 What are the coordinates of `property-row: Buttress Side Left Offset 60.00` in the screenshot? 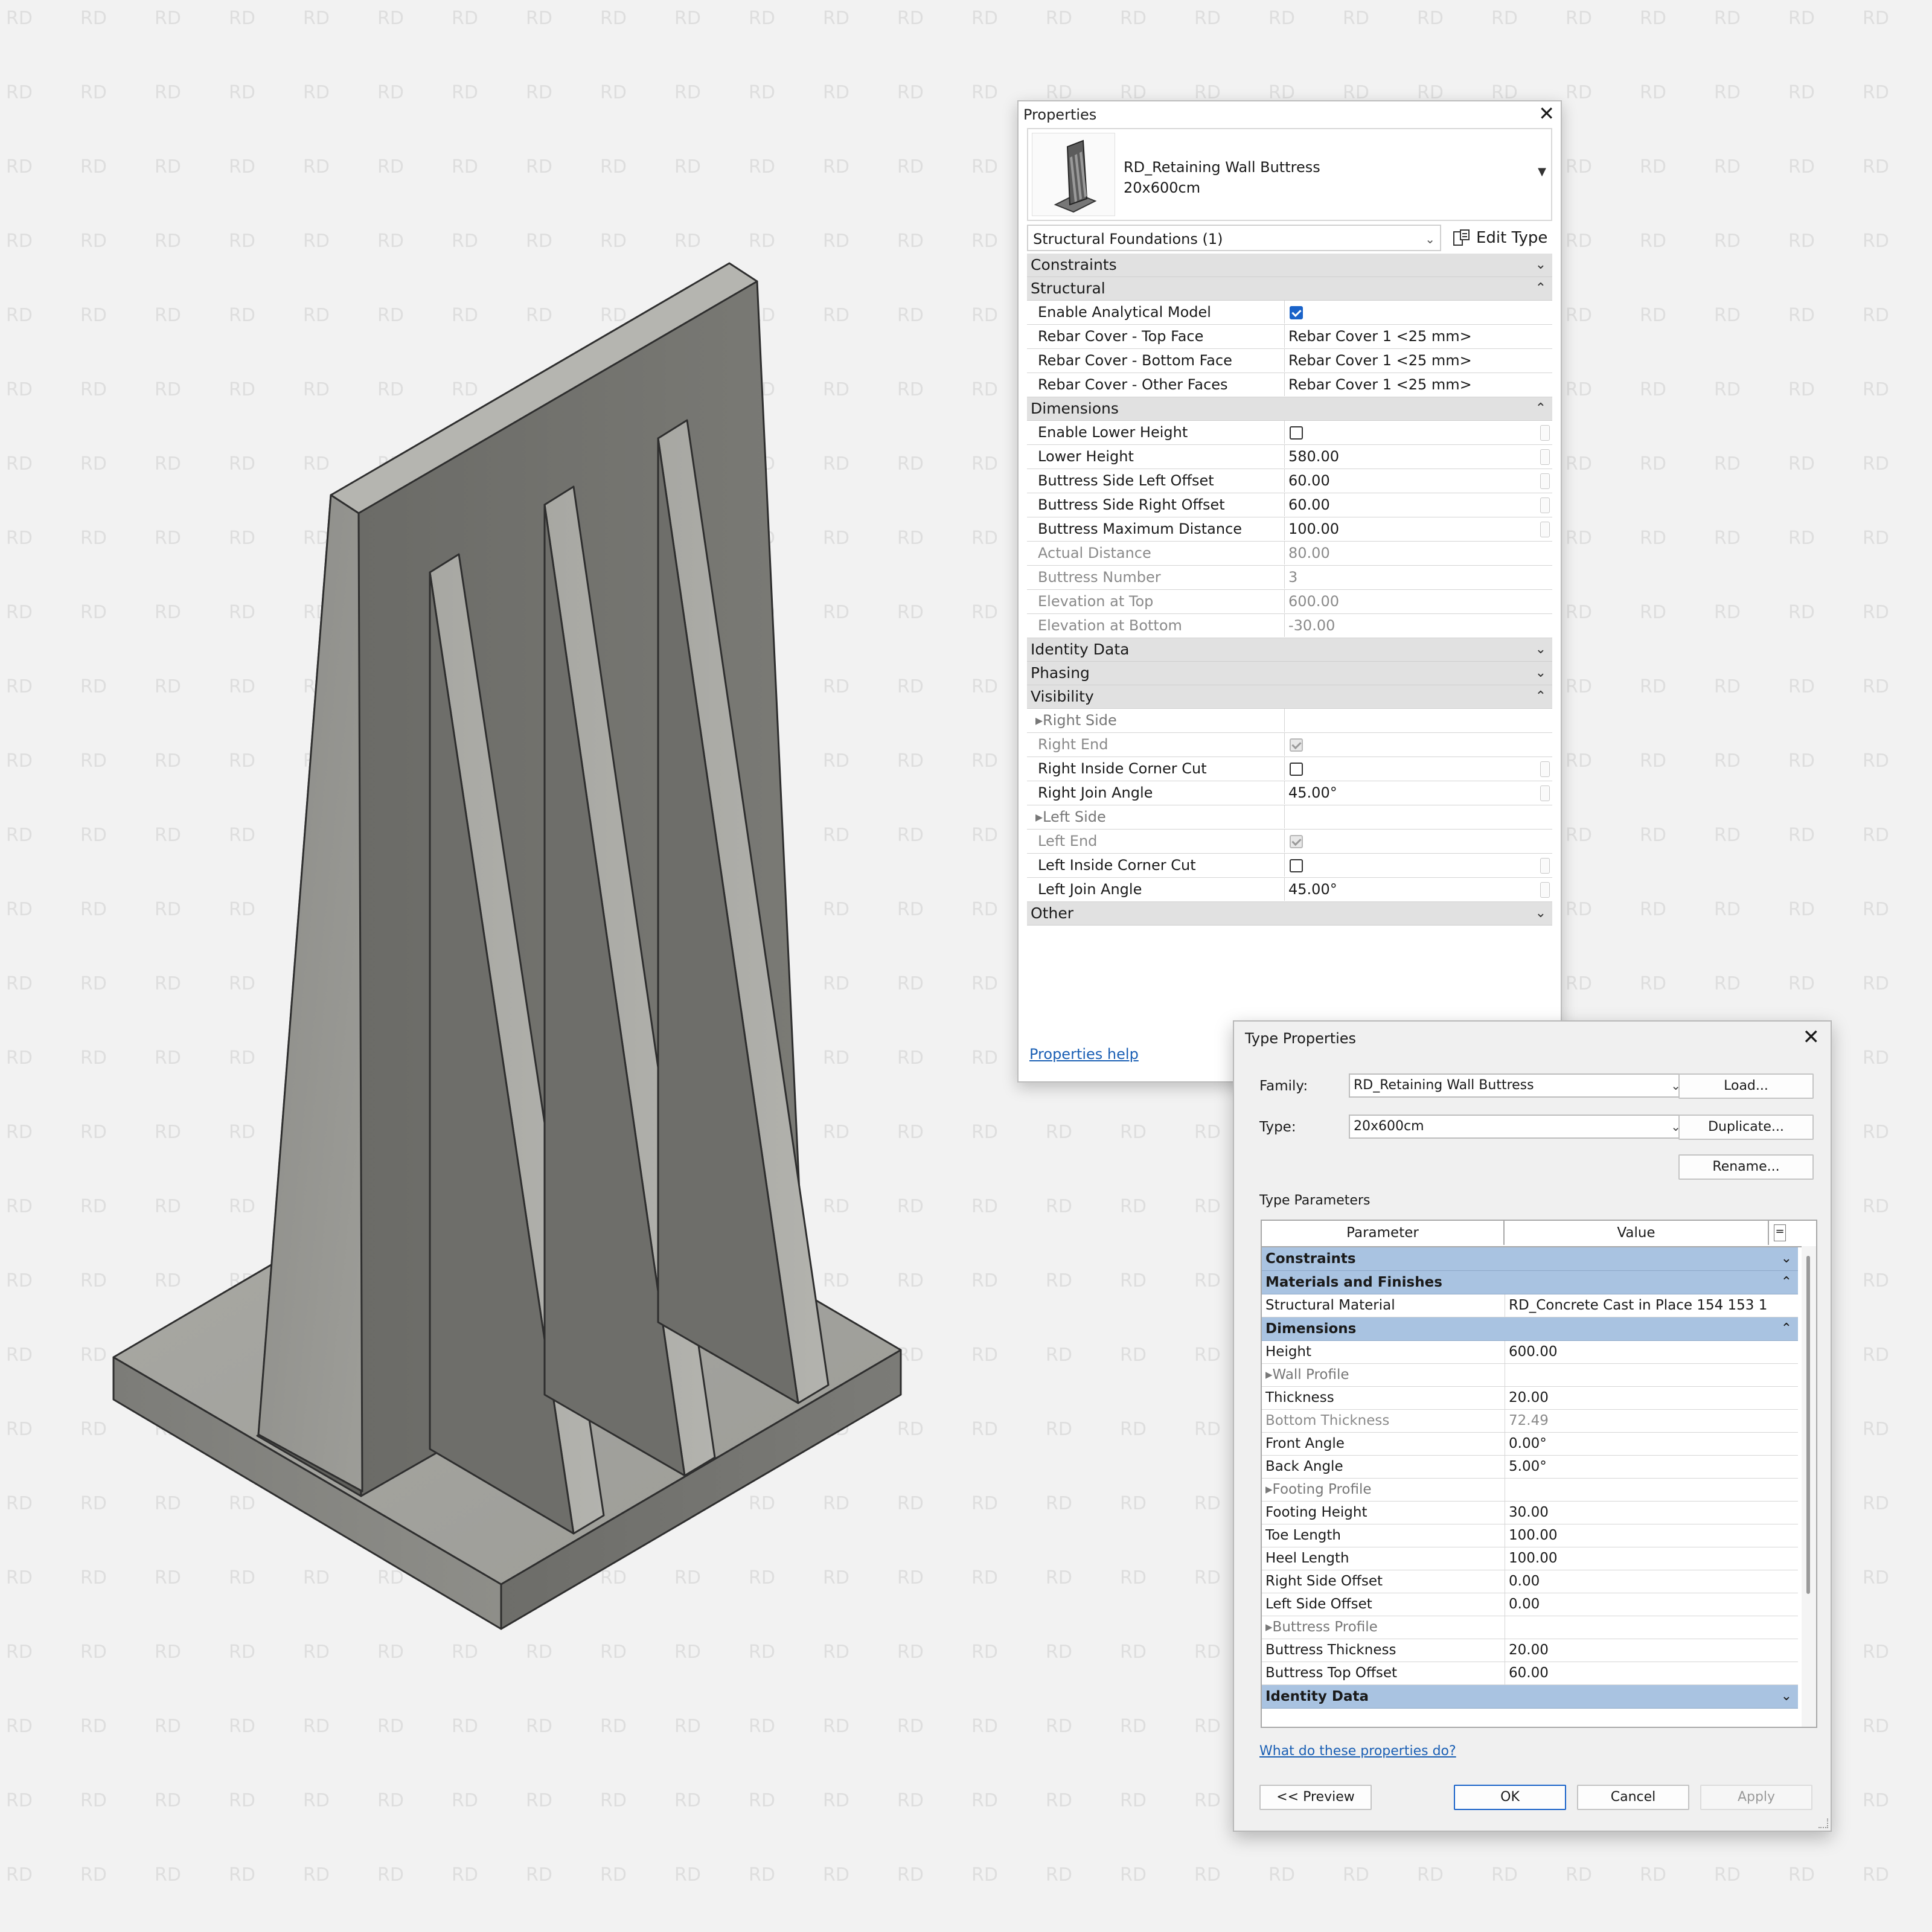 It's located at (1289, 481).